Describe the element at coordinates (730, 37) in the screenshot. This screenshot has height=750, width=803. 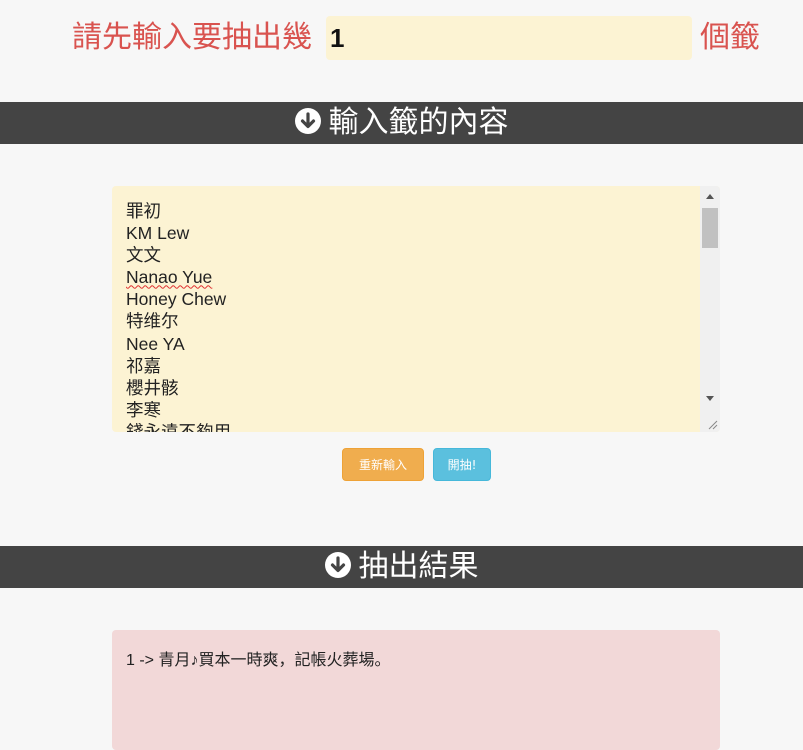
I see `count-unit-label: 個籤` at that location.